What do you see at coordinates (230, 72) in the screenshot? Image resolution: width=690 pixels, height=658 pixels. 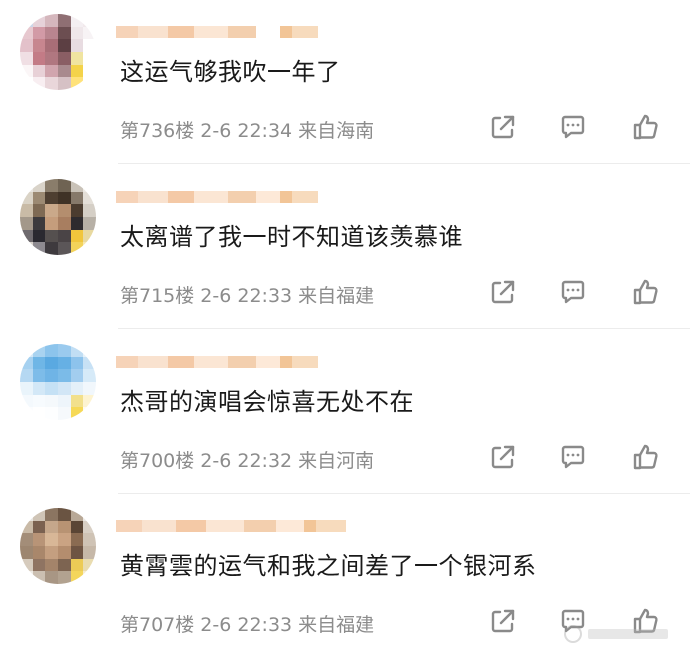 I see `comment-text: 这运气够我吹一年了` at bounding box center [230, 72].